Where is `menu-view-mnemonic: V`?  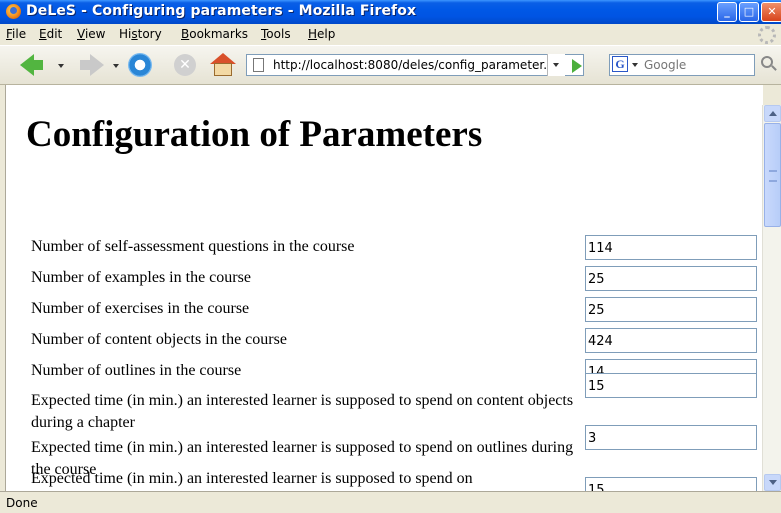
menu-view-mnemonic: V is located at coordinates (81, 34).